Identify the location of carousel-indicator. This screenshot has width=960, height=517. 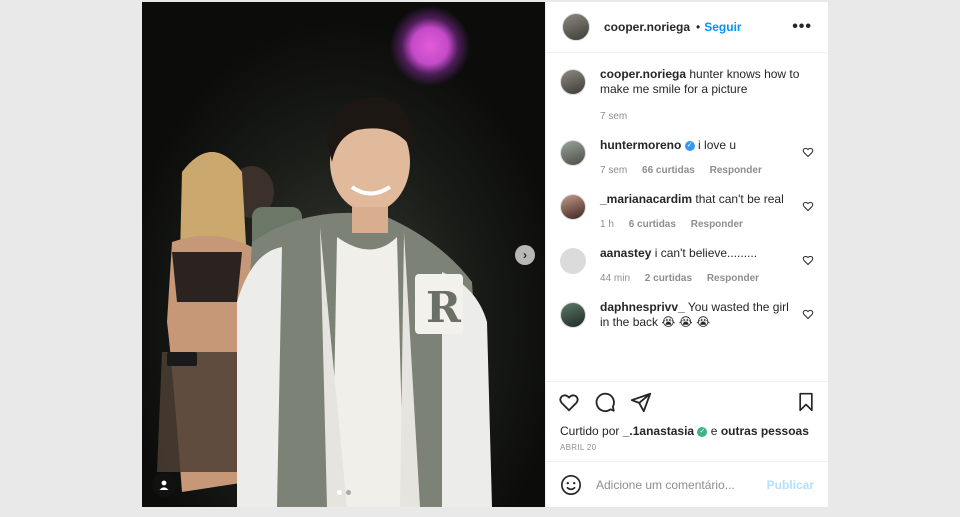
(344, 492).